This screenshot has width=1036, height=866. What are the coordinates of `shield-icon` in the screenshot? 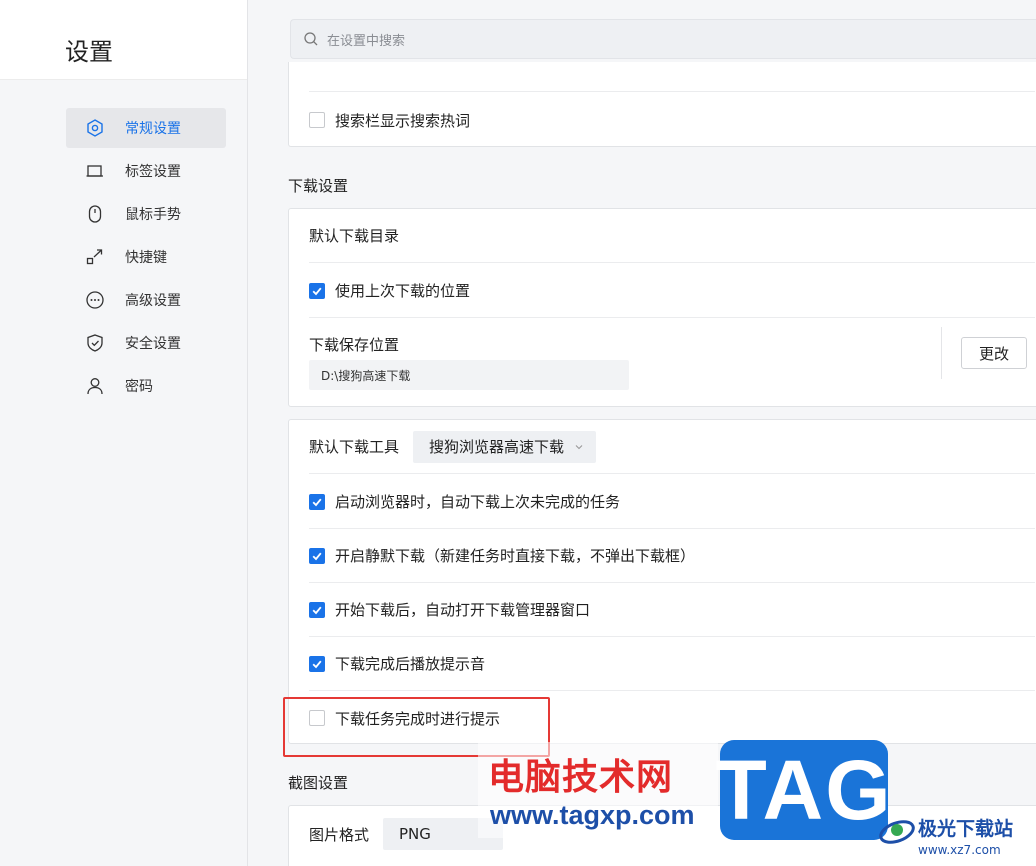 It's located at (95, 343).